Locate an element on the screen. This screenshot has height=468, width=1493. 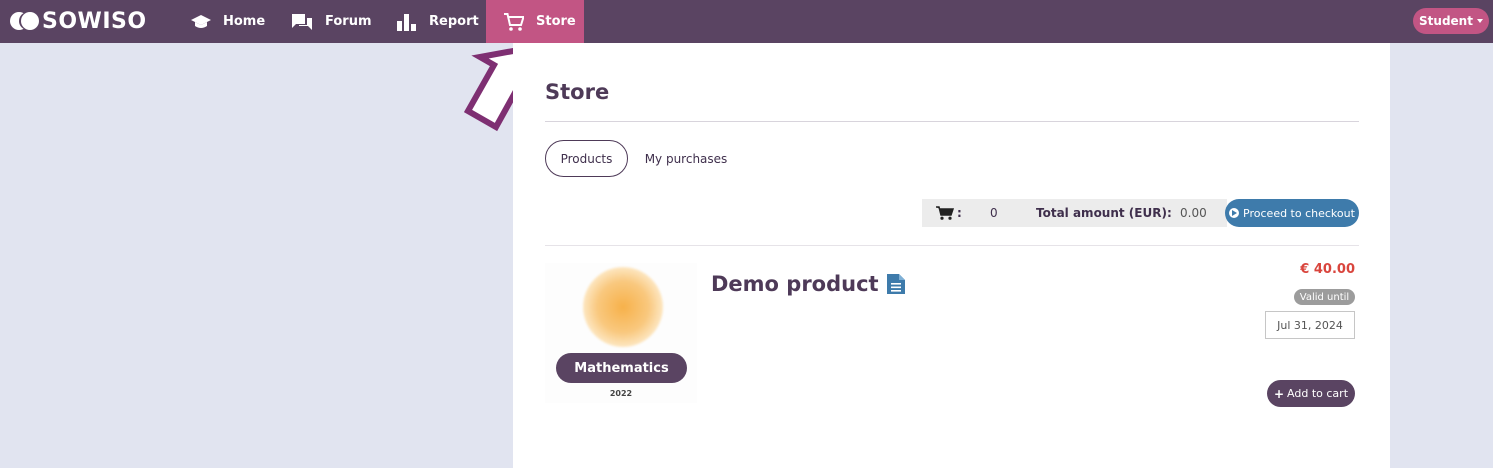
logo-mark-icon is located at coordinates (25, 21).